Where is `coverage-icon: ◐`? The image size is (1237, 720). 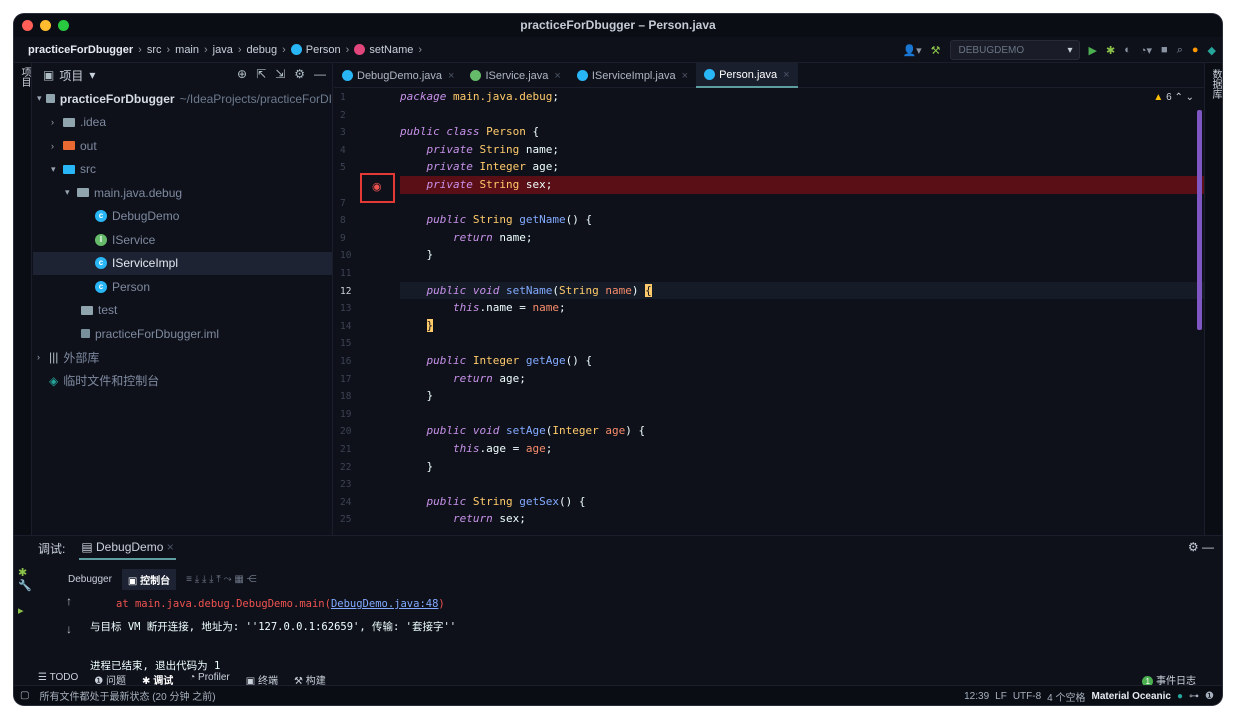 coverage-icon: ◐ is located at coordinates (1127, 50).